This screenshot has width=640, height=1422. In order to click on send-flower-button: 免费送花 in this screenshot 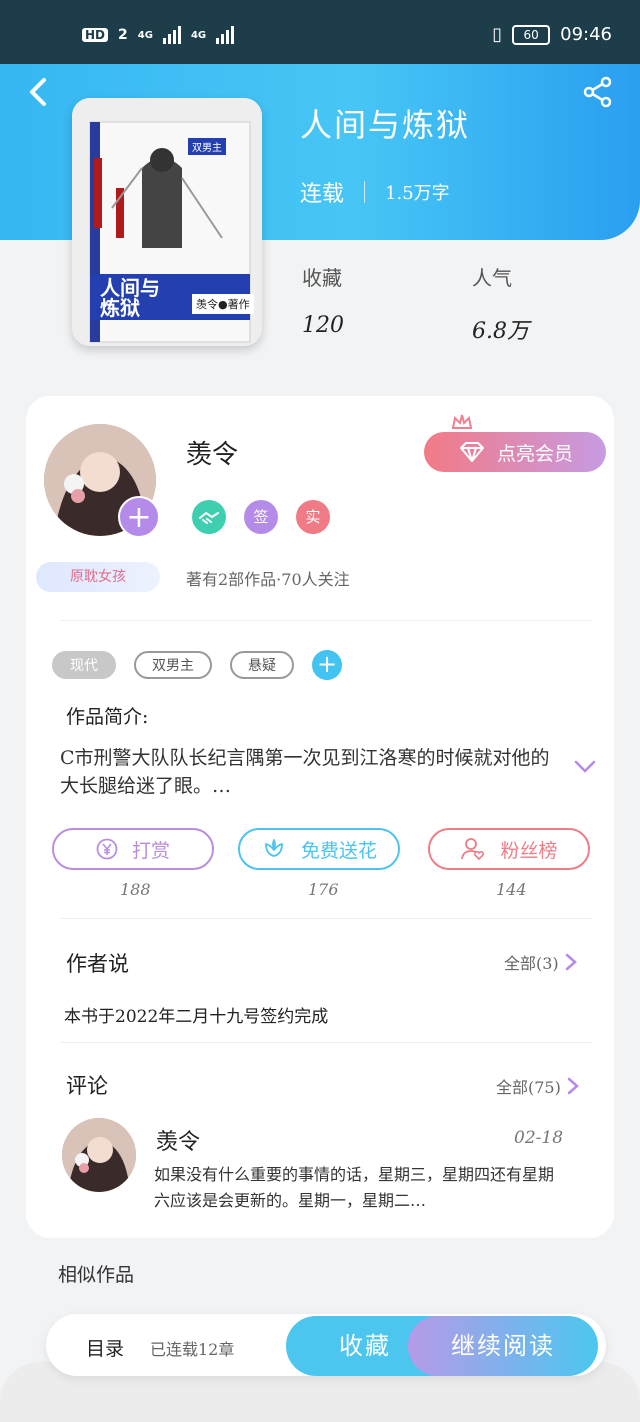, I will do `click(319, 849)`.